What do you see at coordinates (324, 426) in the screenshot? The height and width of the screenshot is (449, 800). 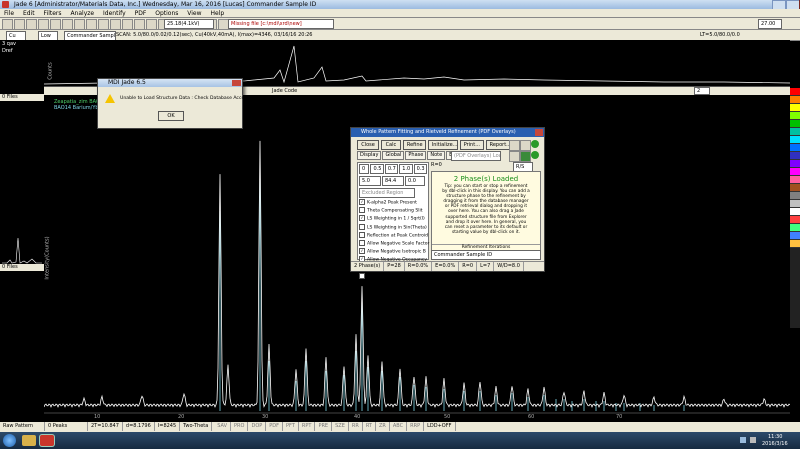 I see `status-btn-pre: PRE` at bounding box center [324, 426].